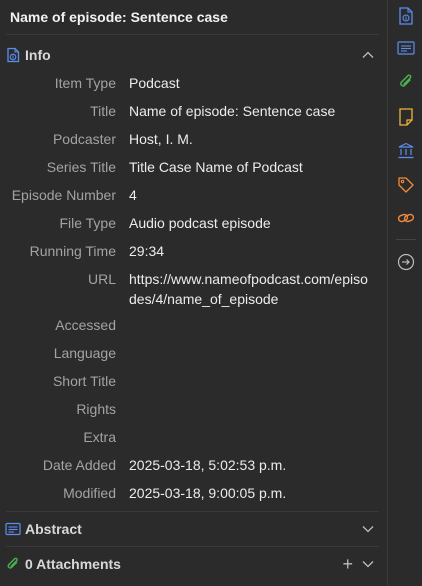 This screenshot has width=422, height=586. I want to click on field-label: Modified, so click(89, 493).